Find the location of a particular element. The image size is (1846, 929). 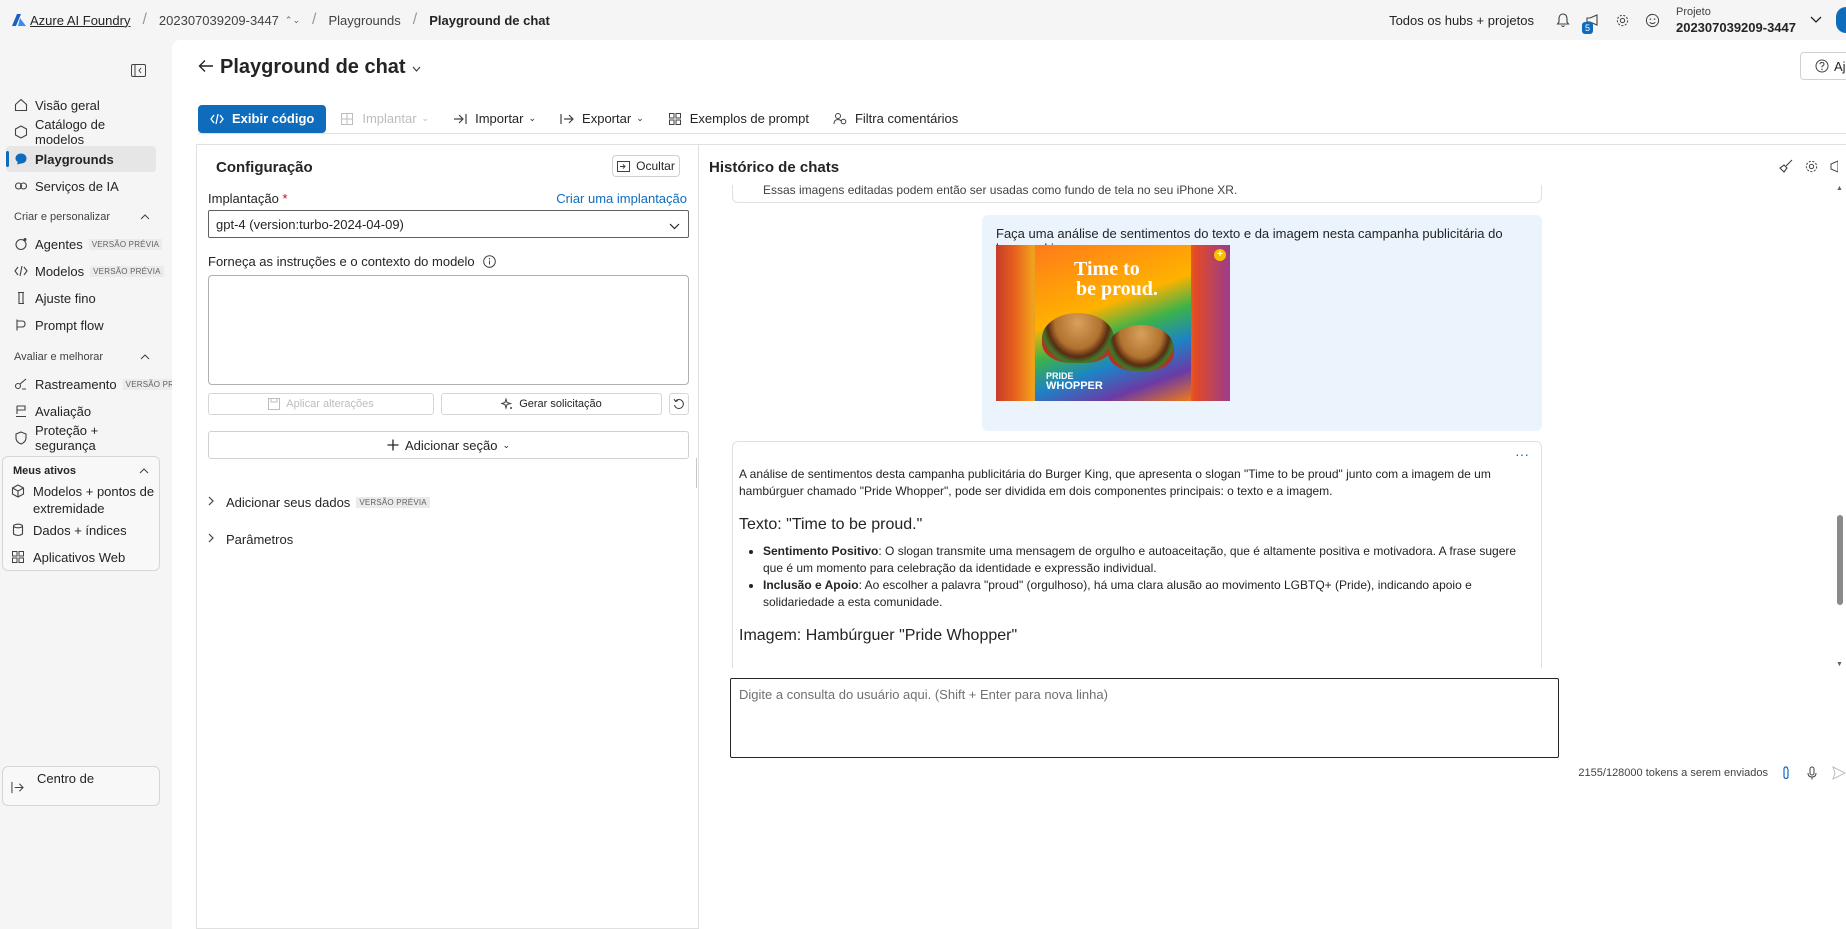

project-selector: Projeto 202307039209-3447 is located at coordinates (1736, 20).